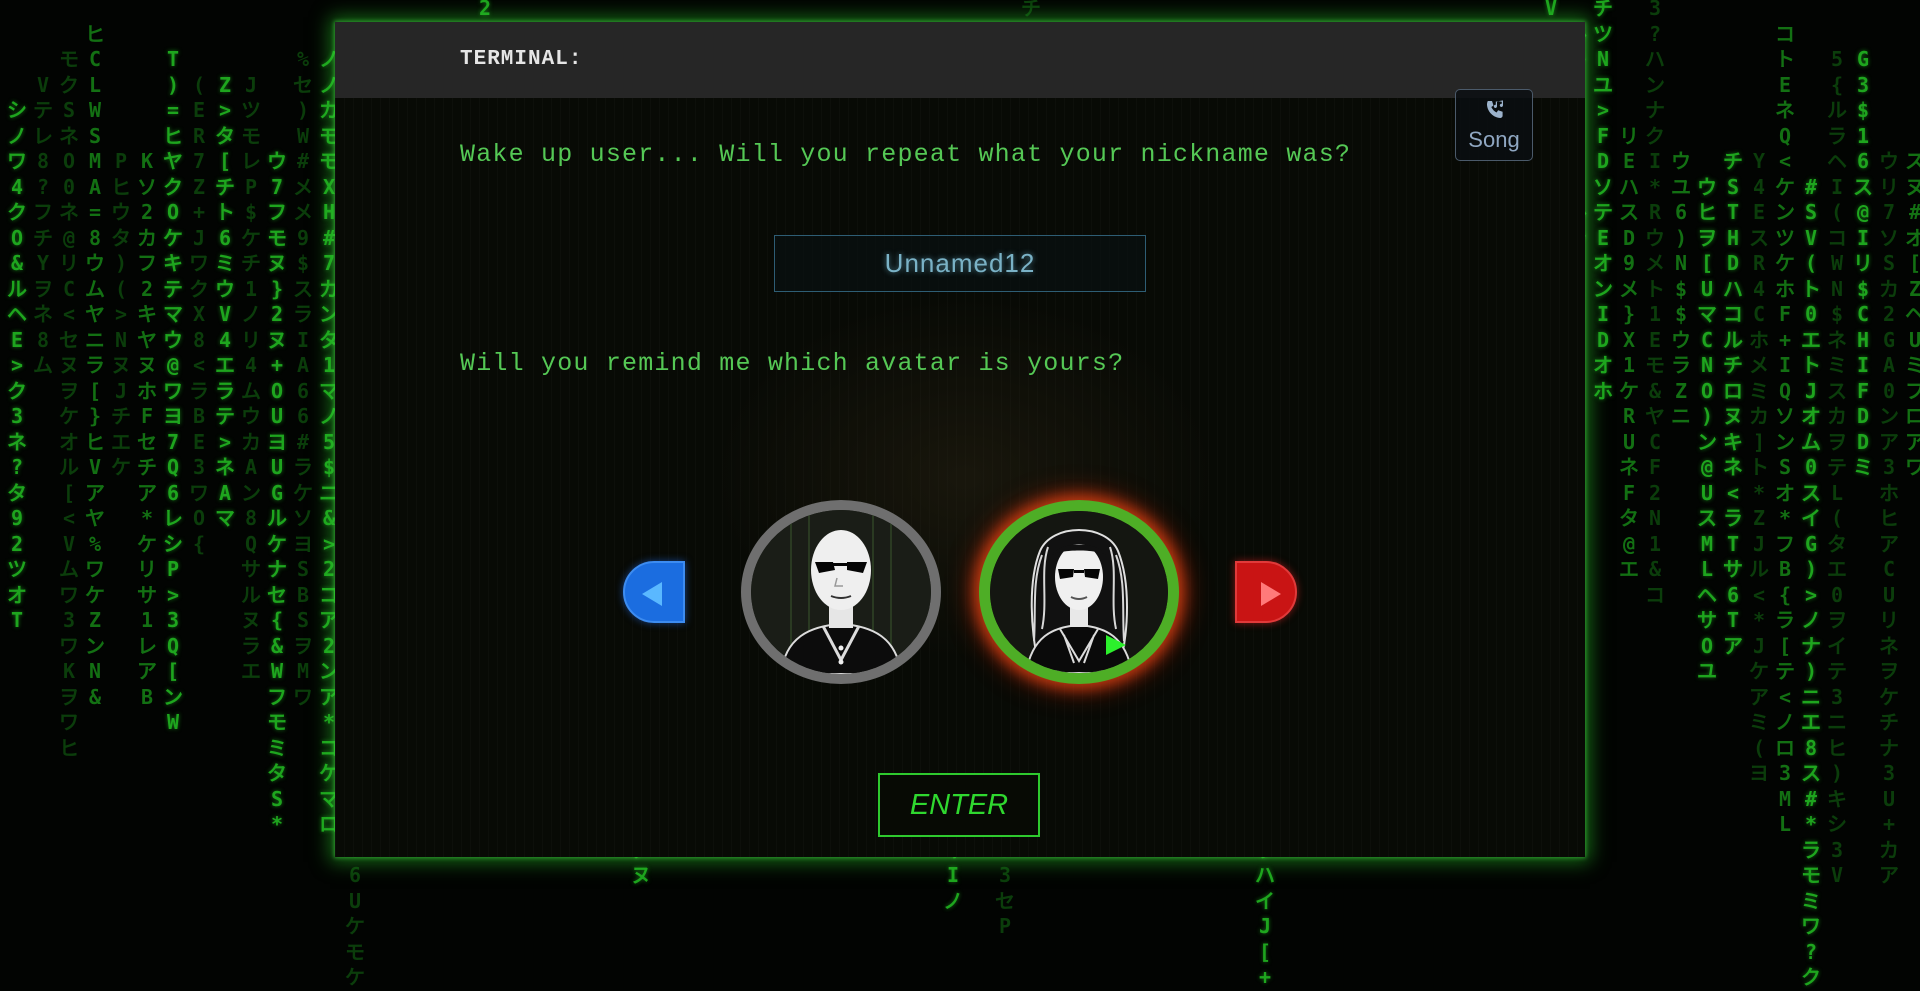 The width and height of the screenshot is (1920, 991). I want to click on enter-button: ENTER, so click(959, 805).